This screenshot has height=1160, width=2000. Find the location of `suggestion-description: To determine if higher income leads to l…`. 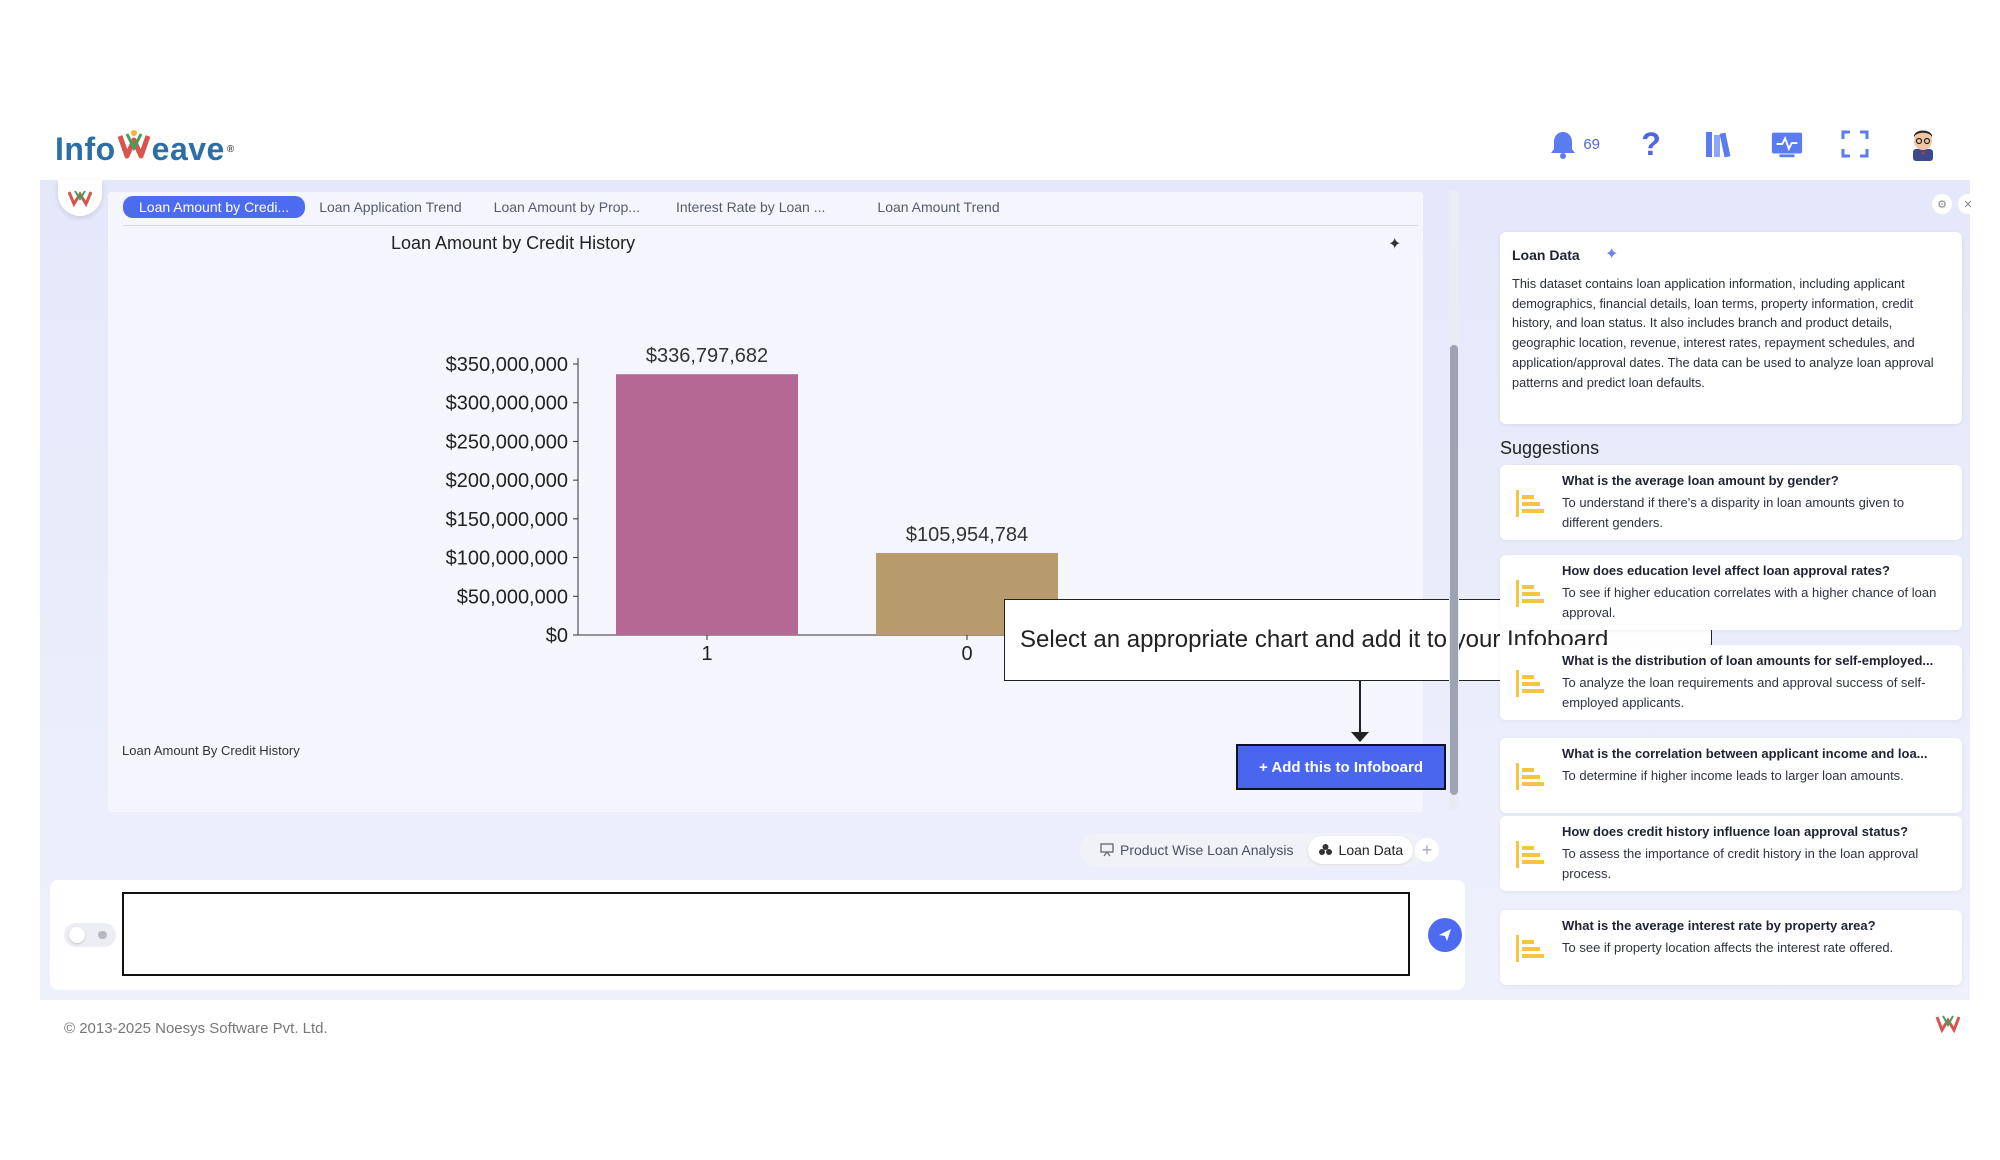

suggestion-description: To determine if higher income leads to l… is located at coordinates (1733, 775).